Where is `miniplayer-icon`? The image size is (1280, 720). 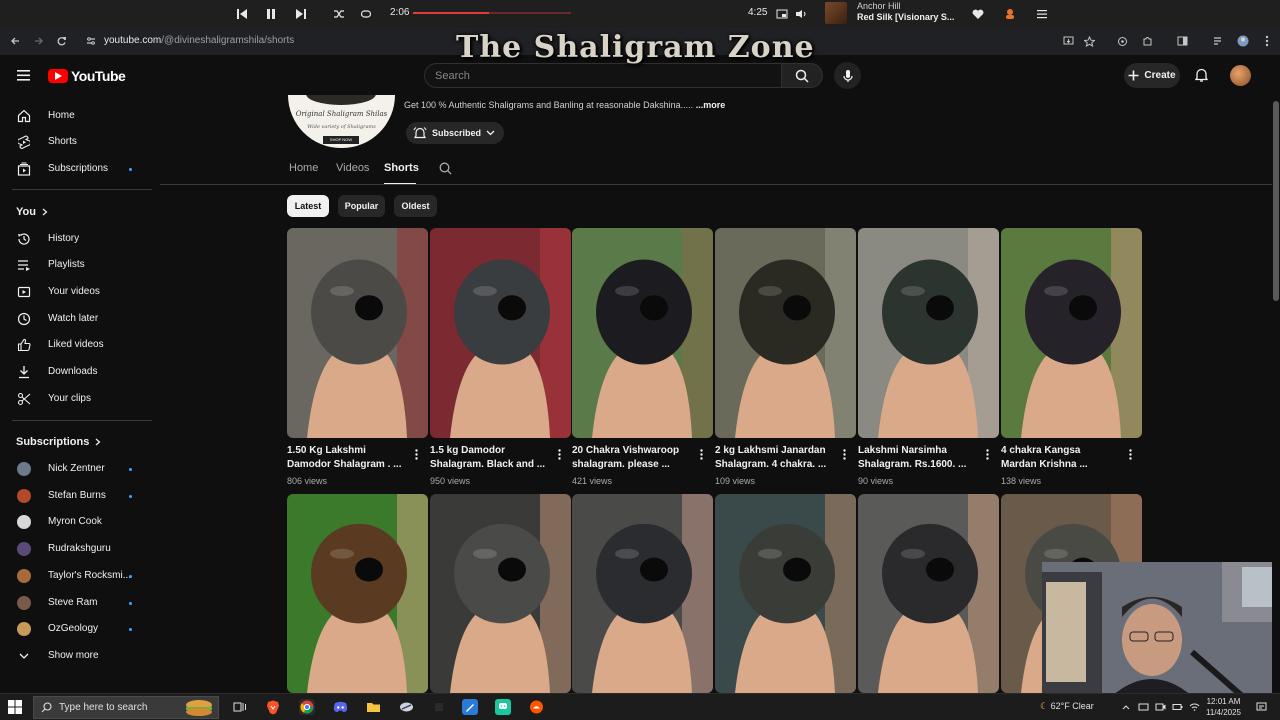
miniplayer-icon is located at coordinates (782, 14).